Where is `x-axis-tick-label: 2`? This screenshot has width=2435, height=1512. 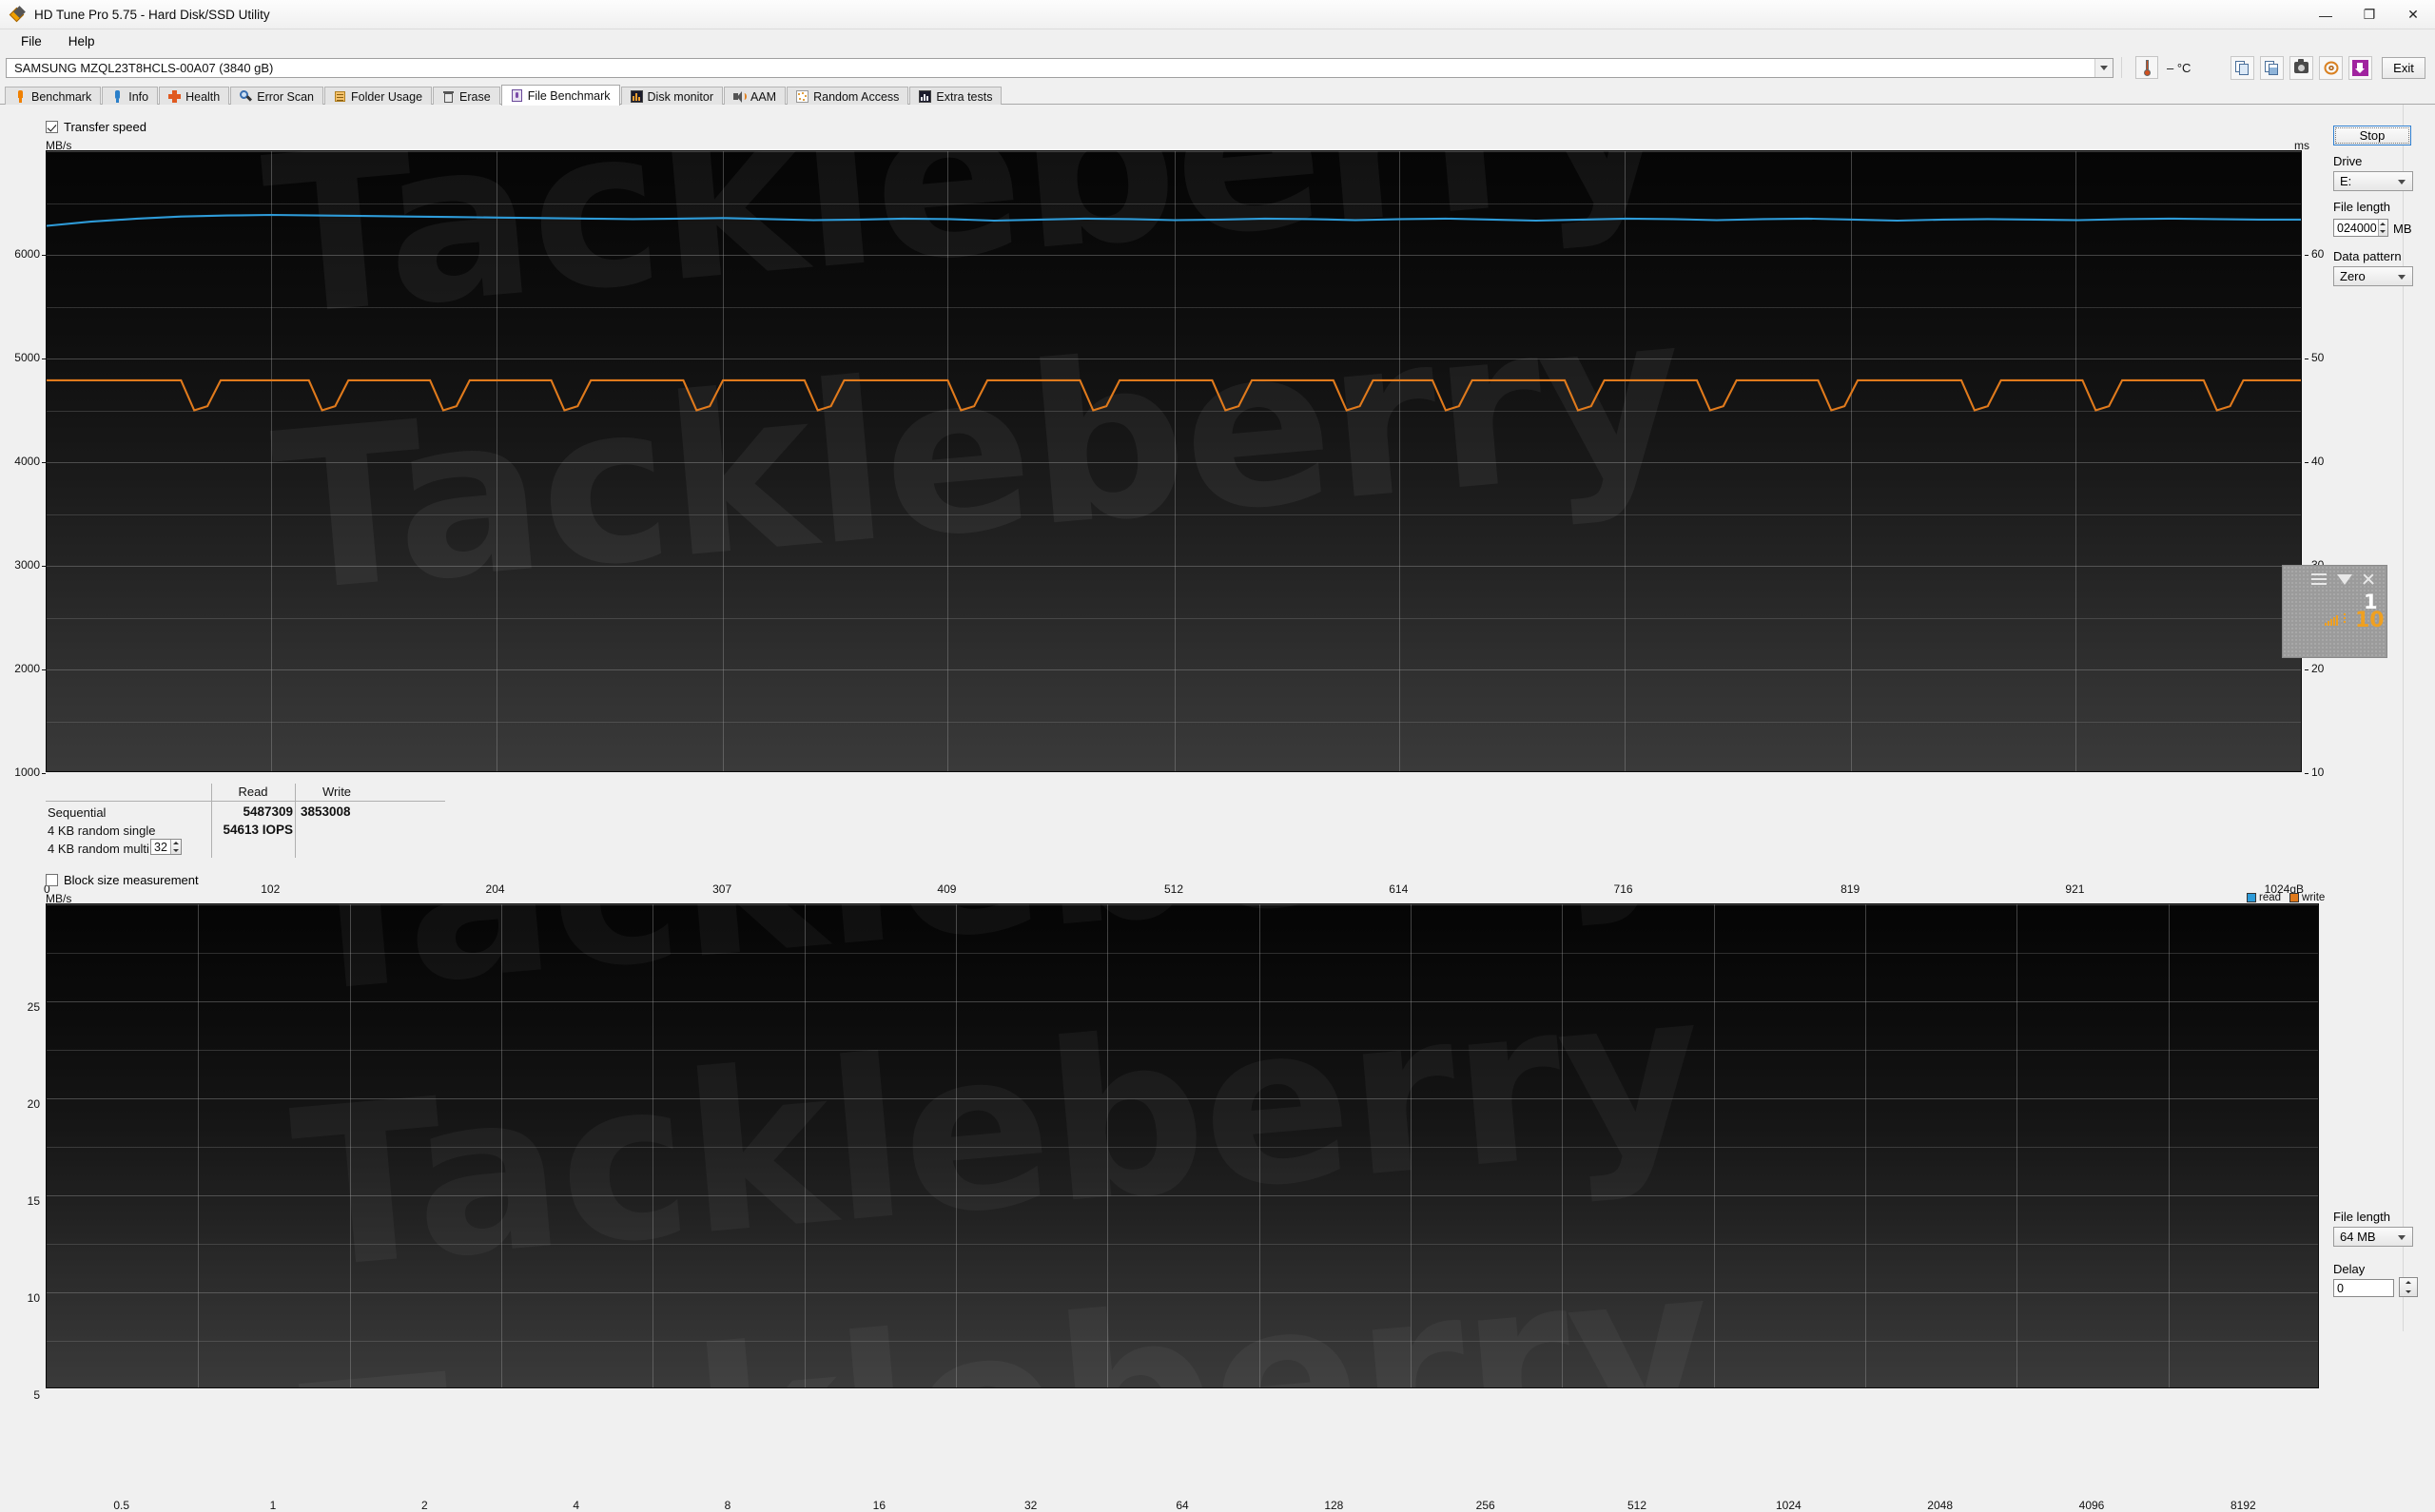 x-axis-tick-label: 2 is located at coordinates (424, 1506).